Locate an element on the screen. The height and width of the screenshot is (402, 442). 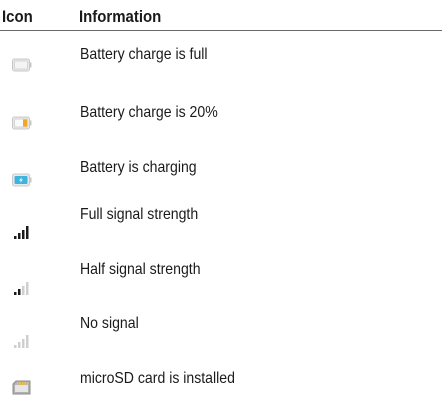
column-header-information: Information is located at coordinates (120, 16).